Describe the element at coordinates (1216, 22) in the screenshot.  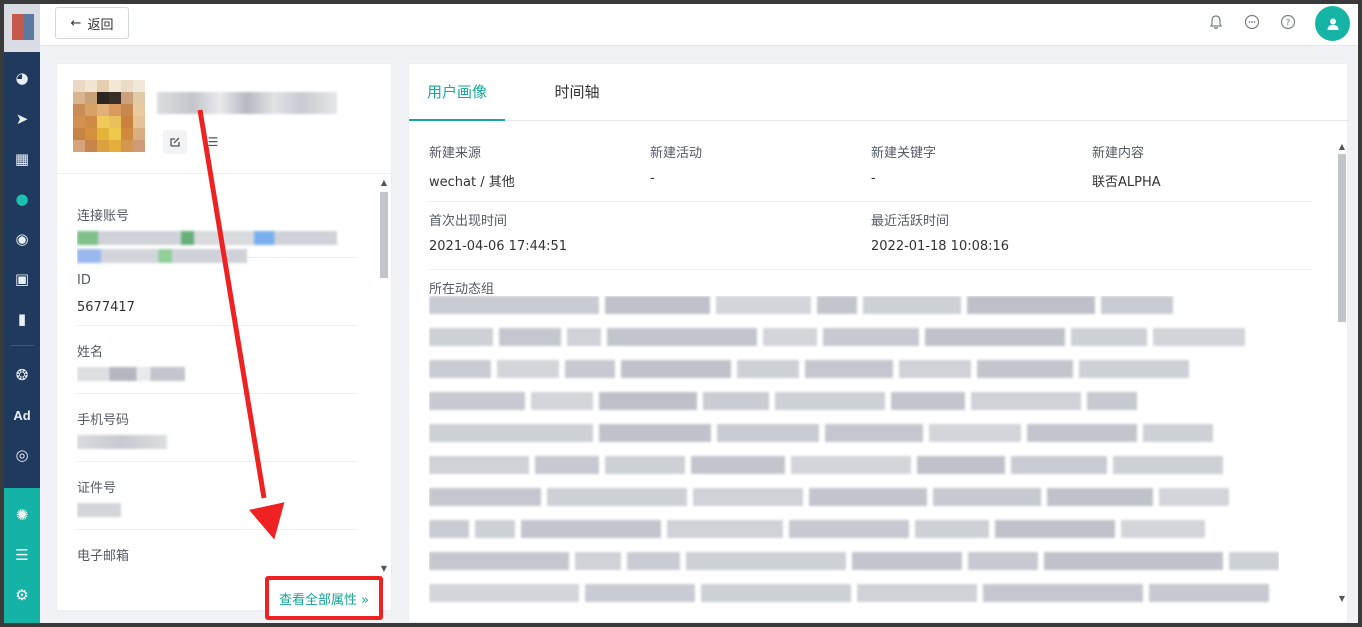
I see `bell-icon` at that location.